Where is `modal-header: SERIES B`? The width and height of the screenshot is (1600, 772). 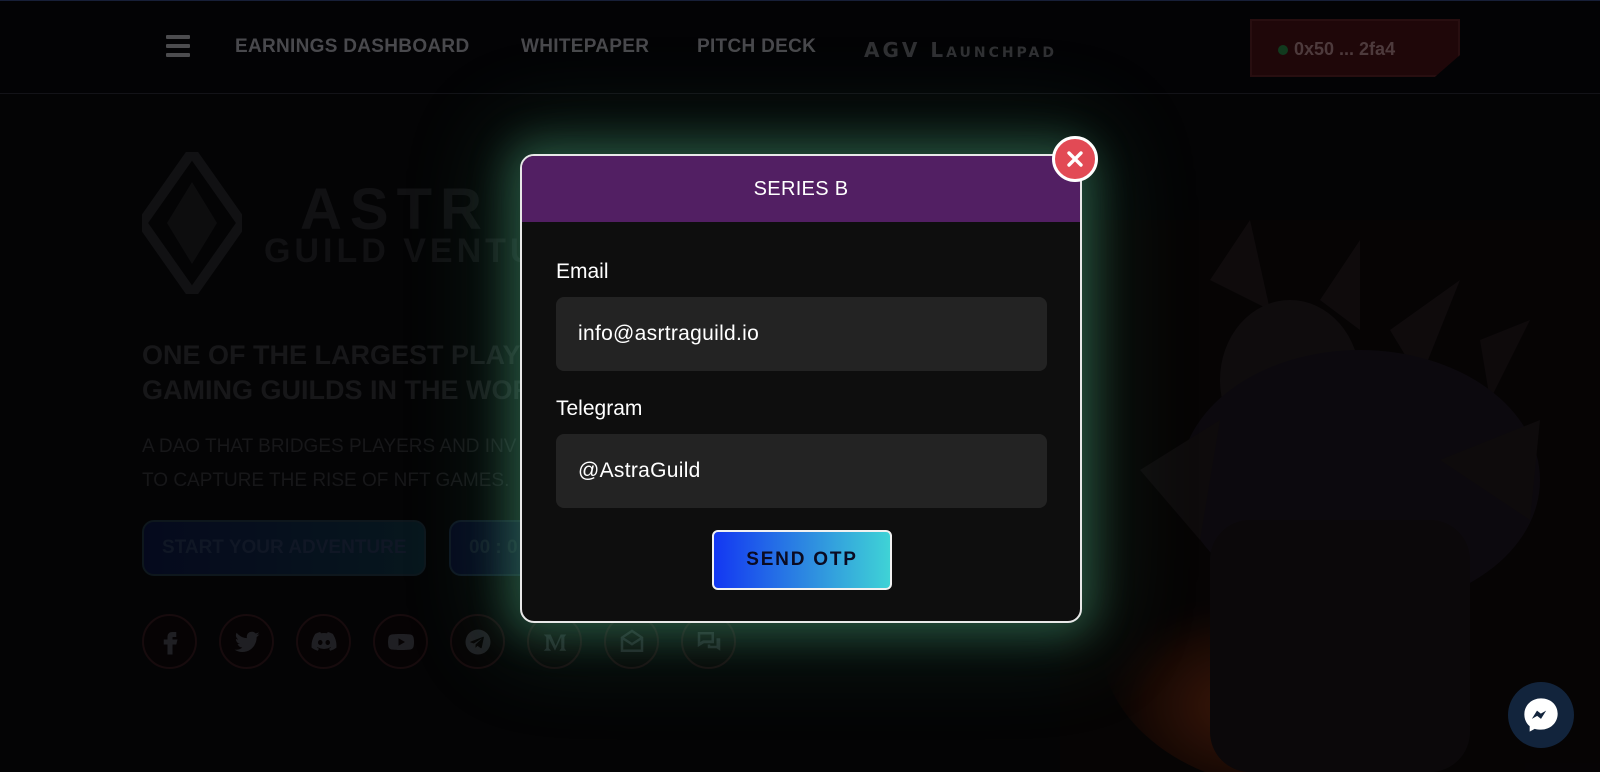 modal-header: SERIES B is located at coordinates (801, 189).